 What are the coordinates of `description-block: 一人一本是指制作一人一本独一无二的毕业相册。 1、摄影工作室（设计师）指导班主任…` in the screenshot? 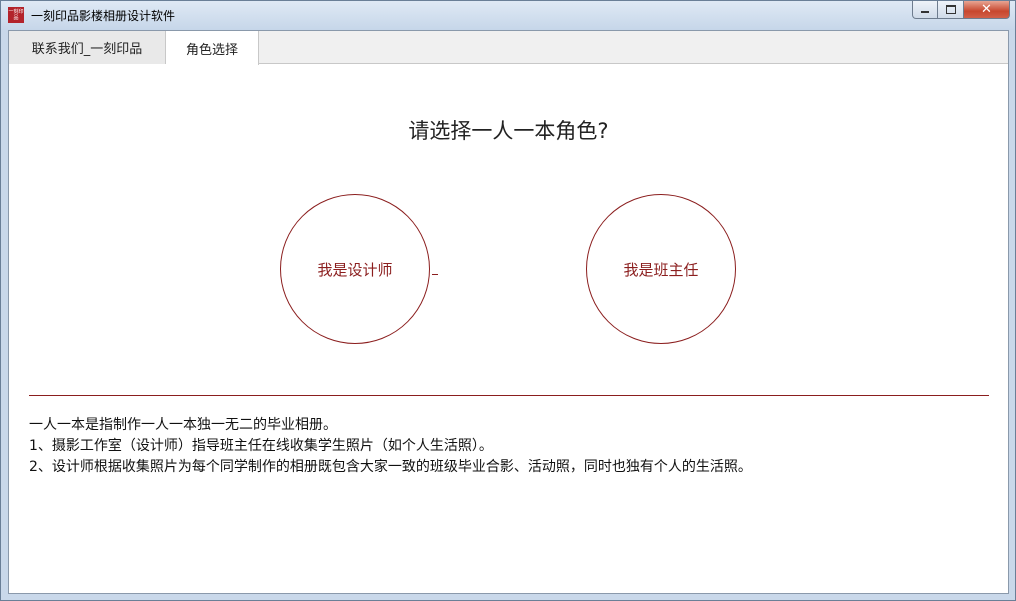 It's located at (509, 446).